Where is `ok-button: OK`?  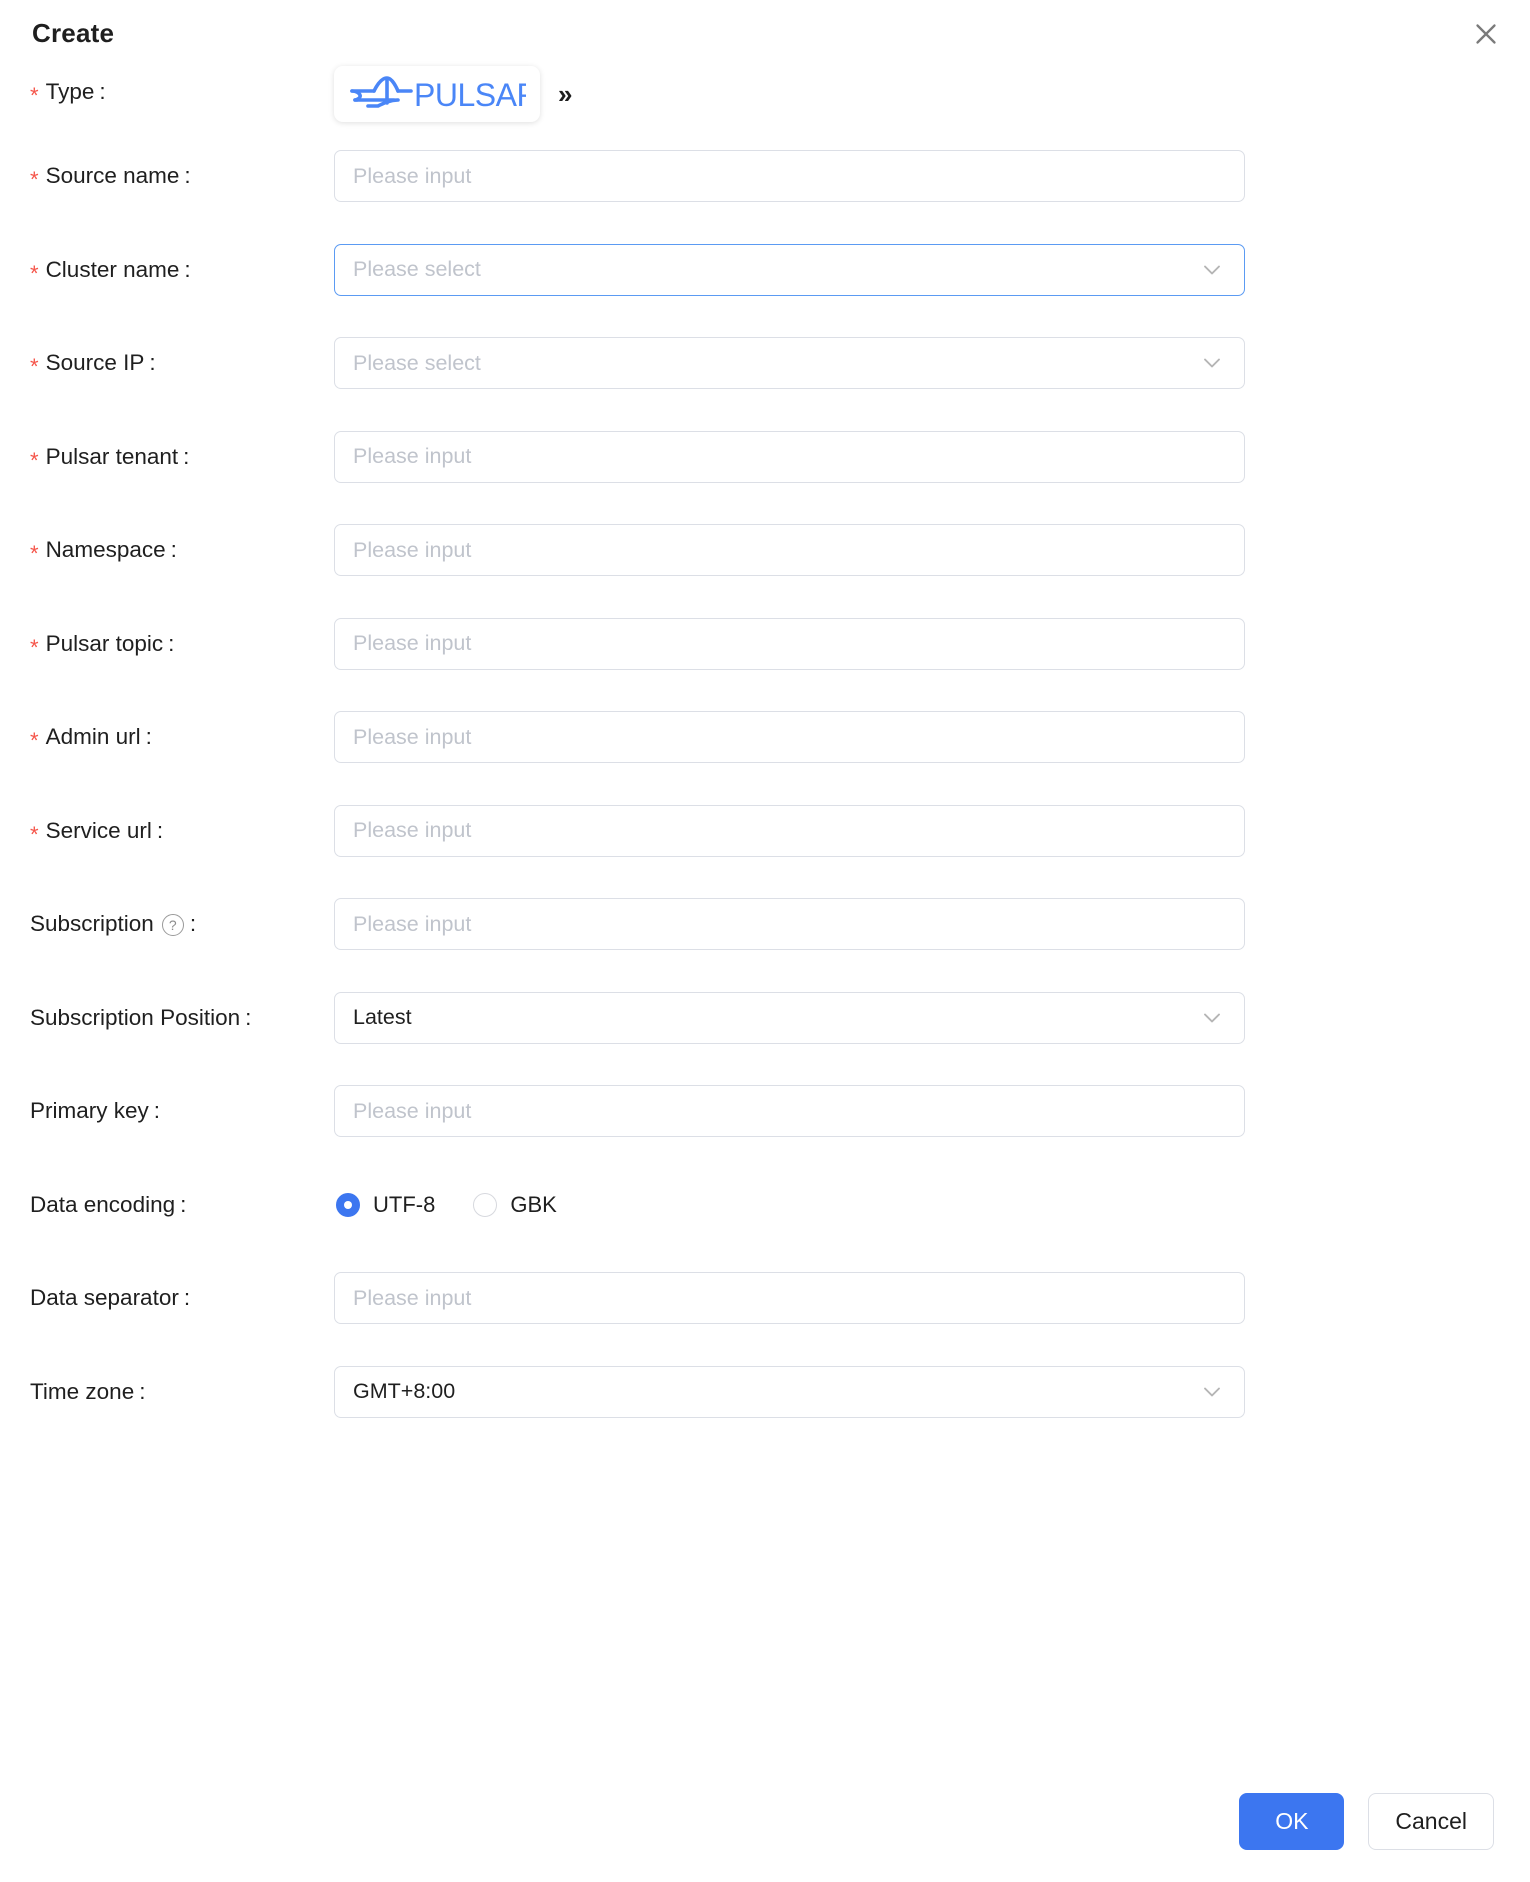
ok-button: OK is located at coordinates (1292, 1821).